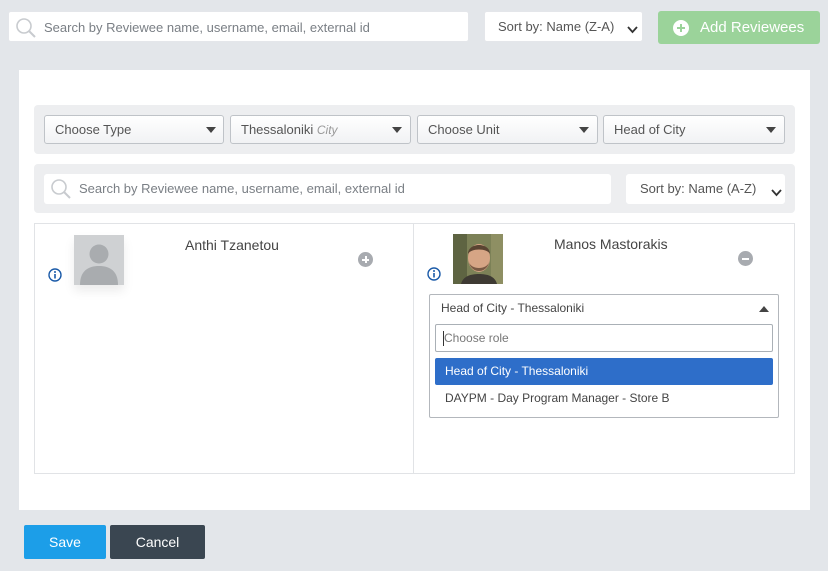 This screenshot has height=571, width=828. What do you see at coordinates (277, 129) in the screenshot?
I see `filter-label: Thessaloniki` at bounding box center [277, 129].